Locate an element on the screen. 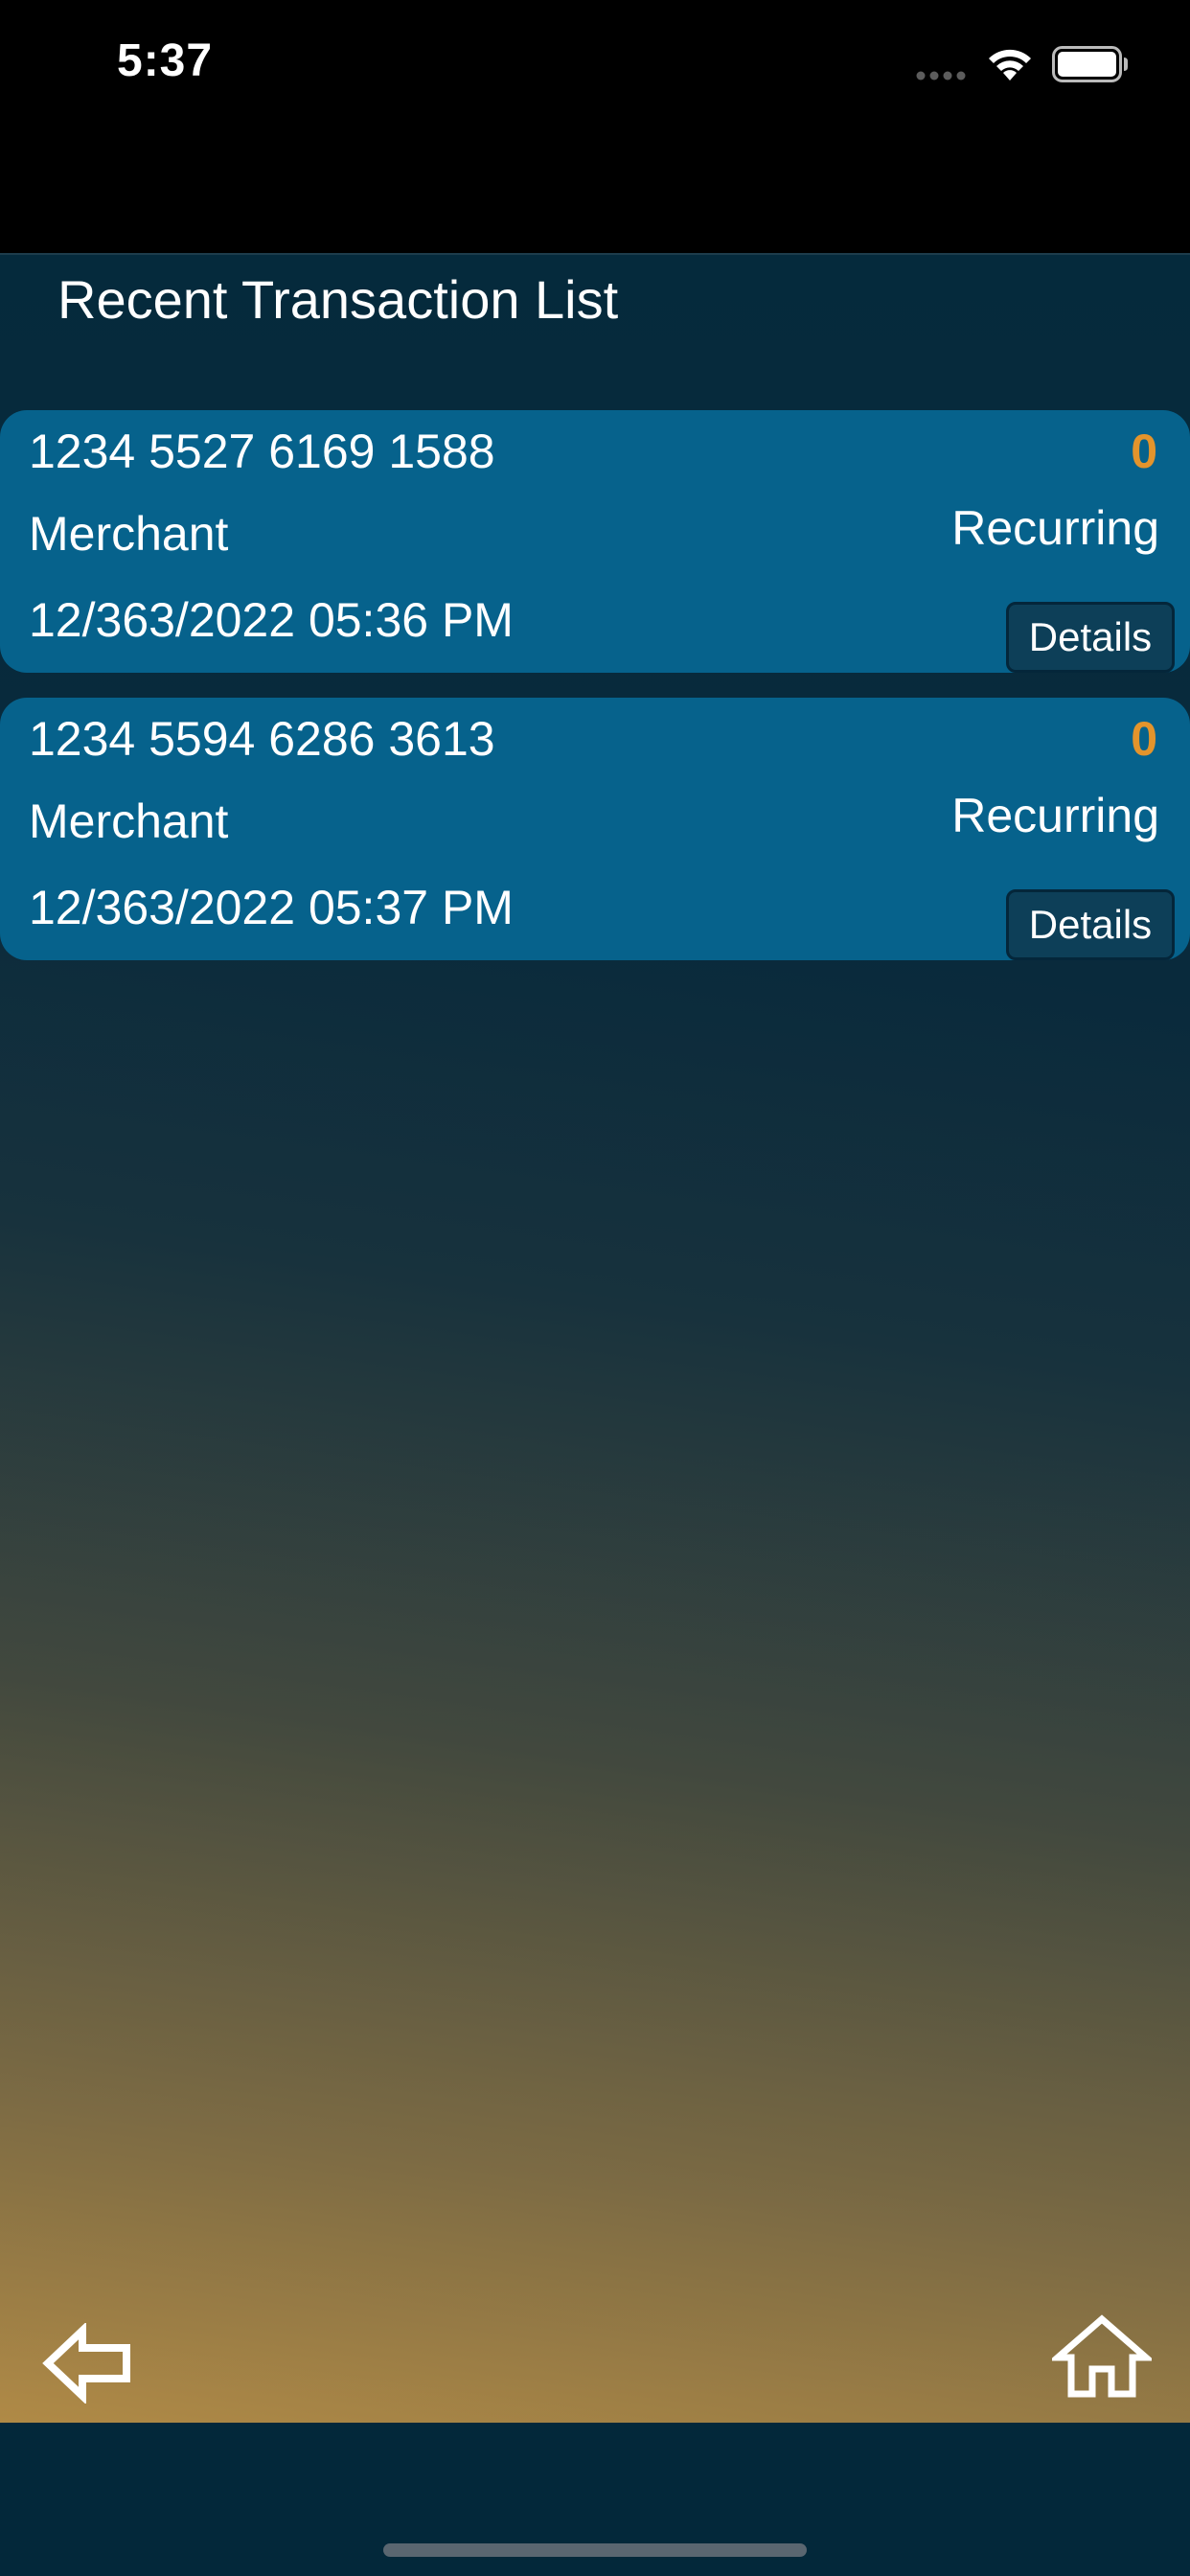 This screenshot has height=2576, width=1190. card-number: 1234 5594 6286 3613 is located at coordinates (262, 739).